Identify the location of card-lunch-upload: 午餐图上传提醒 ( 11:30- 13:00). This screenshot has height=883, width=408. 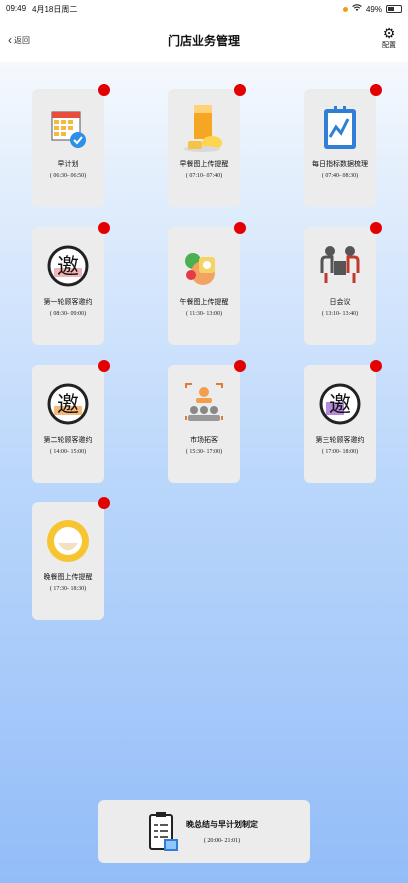
(207, 283).